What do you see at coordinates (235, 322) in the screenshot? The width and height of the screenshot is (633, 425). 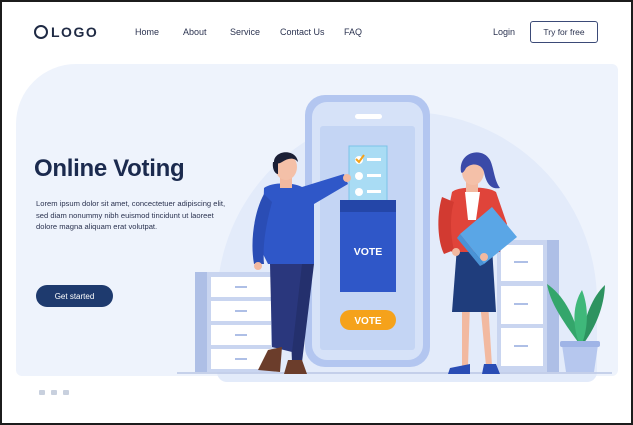 I see `left-filing-cabinet` at bounding box center [235, 322].